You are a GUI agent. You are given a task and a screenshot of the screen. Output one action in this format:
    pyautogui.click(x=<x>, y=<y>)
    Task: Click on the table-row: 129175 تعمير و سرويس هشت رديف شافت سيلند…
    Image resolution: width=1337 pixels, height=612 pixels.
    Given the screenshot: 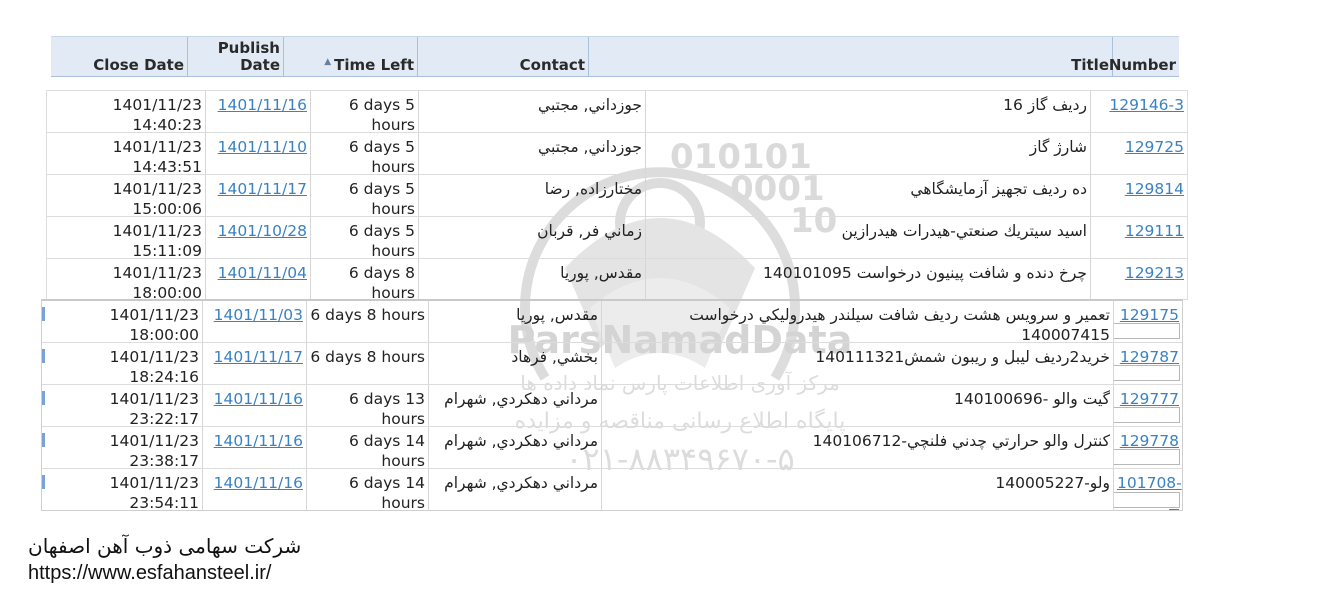 What is the action you would take?
    pyautogui.click(x=612, y=322)
    